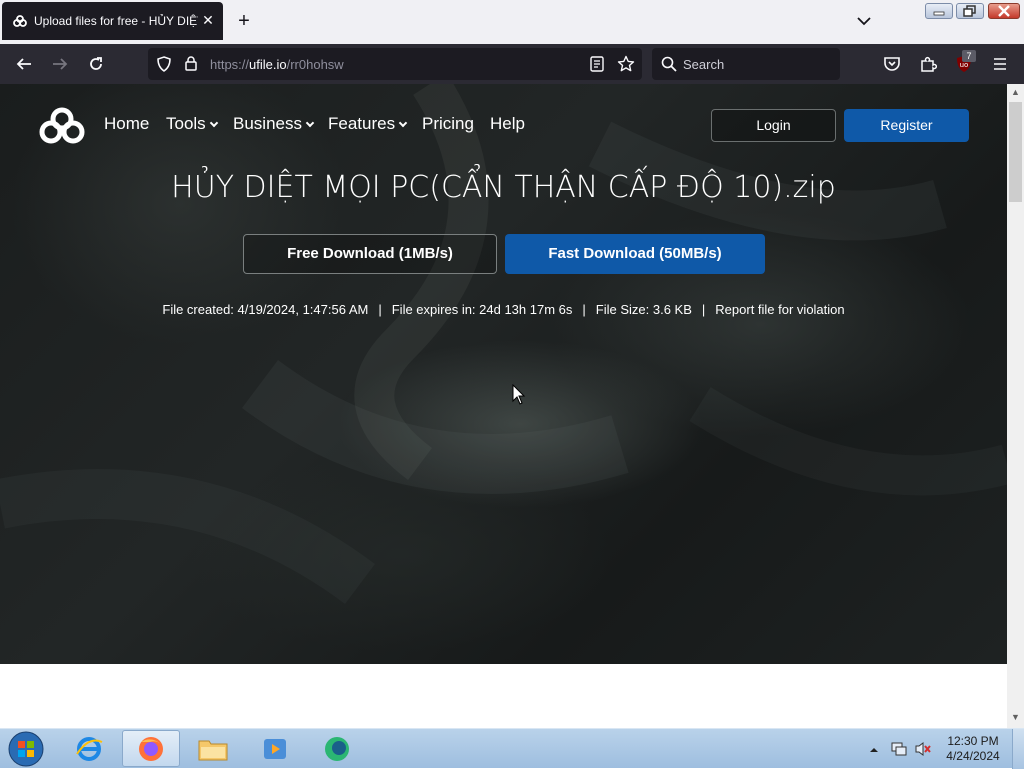 This screenshot has width=1024, height=773. I want to click on extension-badge-count: 7, so click(969, 56).